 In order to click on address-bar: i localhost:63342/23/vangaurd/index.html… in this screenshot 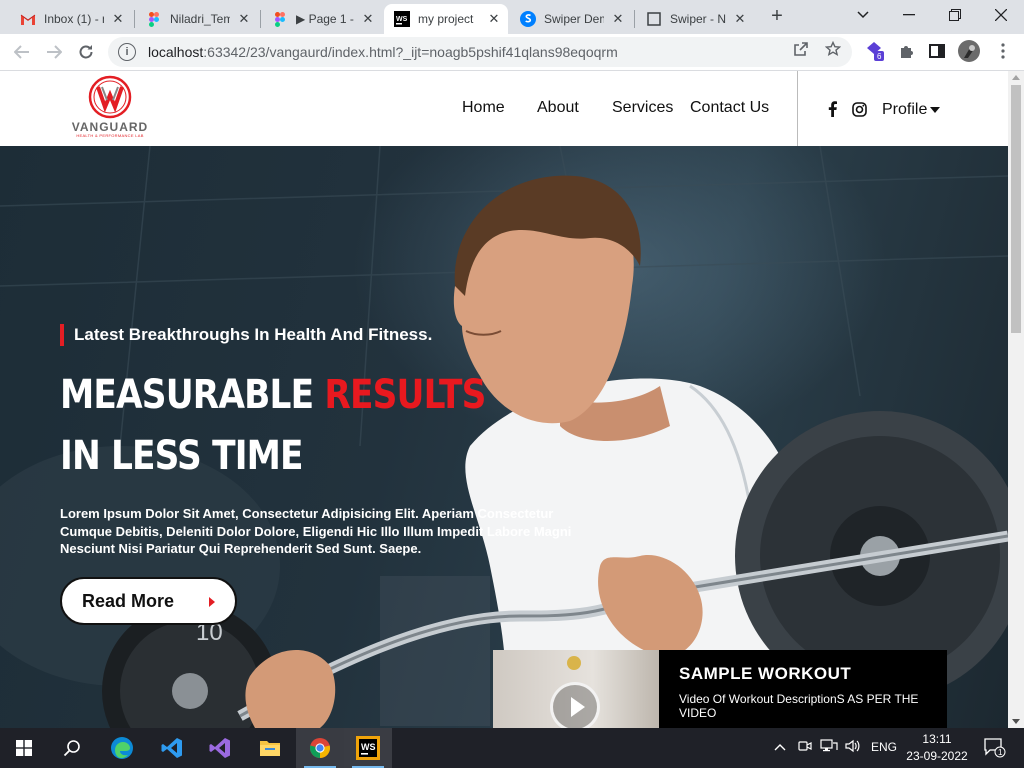, I will do `click(480, 52)`.